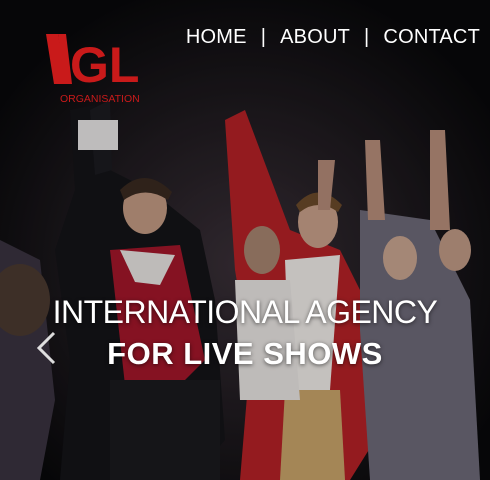 This screenshot has width=490, height=480. Describe the element at coordinates (315, 37) in the screenshot. I see `nav-about: ABOUT` at that location.